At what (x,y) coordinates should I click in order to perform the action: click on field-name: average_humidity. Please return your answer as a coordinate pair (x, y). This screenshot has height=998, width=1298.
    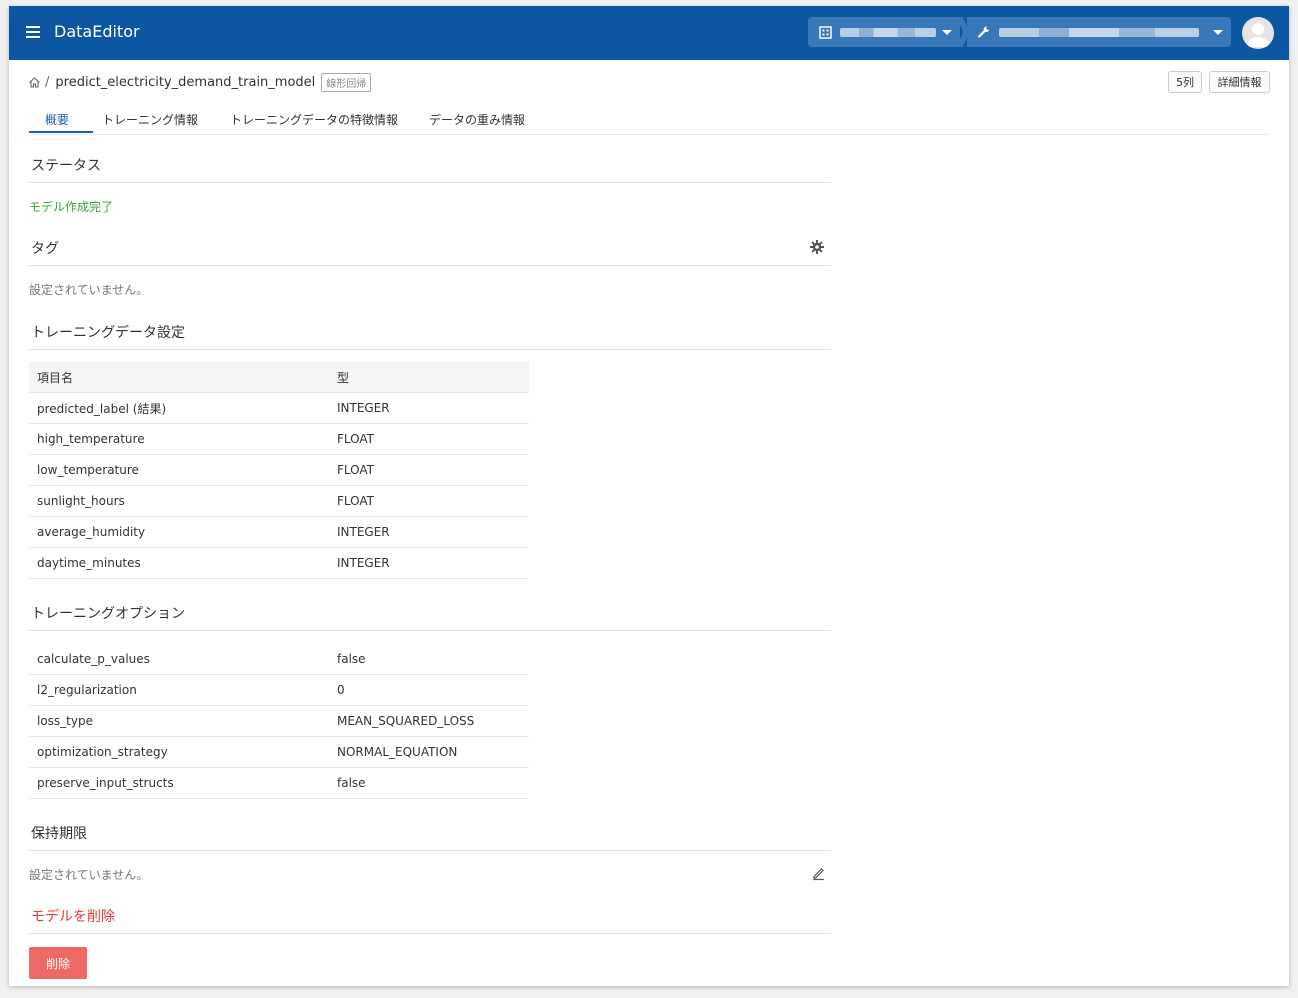
    Looking at the image, I should click on (179, 532).